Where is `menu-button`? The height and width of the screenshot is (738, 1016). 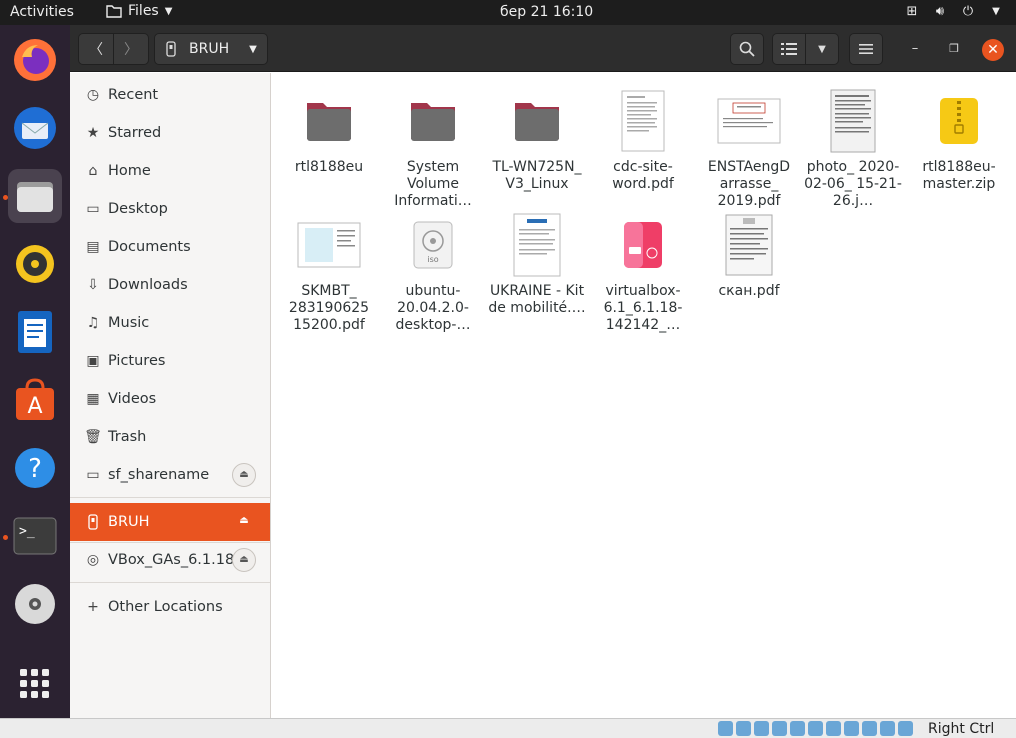
menu-button is located at coordinates (866, 49).